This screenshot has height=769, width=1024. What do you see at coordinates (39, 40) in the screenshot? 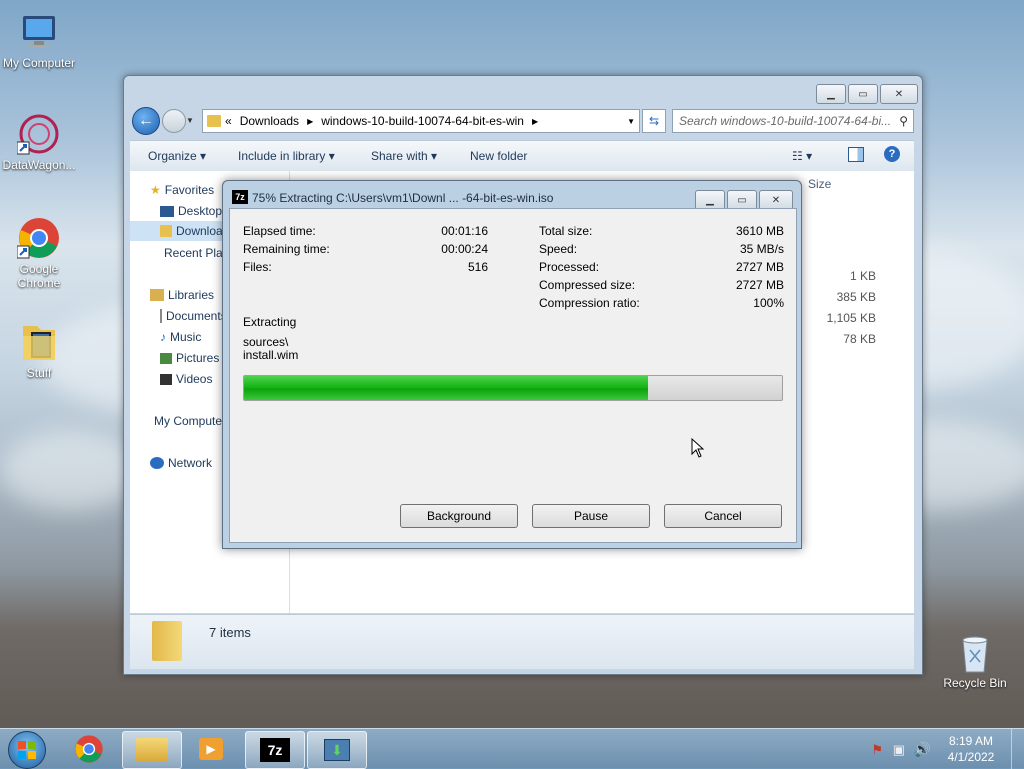
I see `desktop-icon-my-computer: My Computer` at bounding box center [39, 40].